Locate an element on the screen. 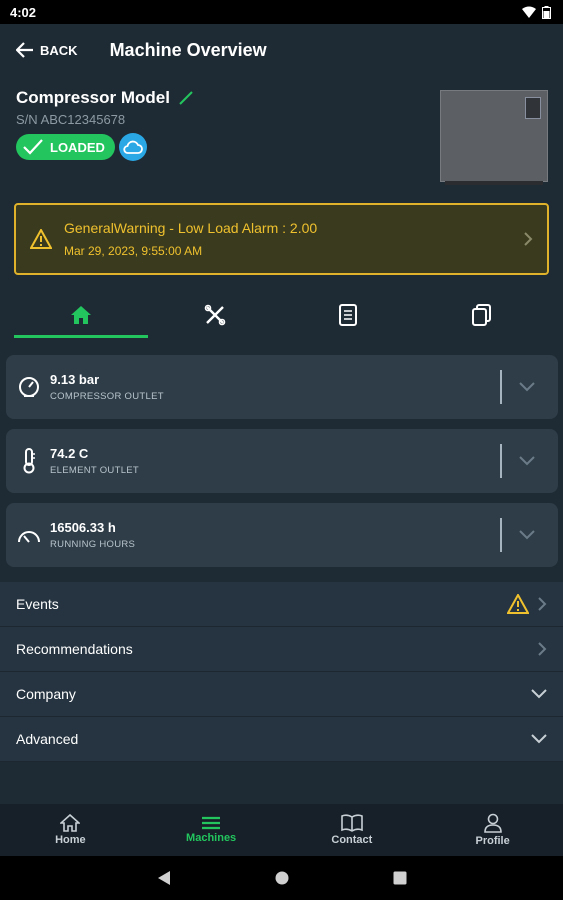  machine-image is located at coordinates (494, 137).